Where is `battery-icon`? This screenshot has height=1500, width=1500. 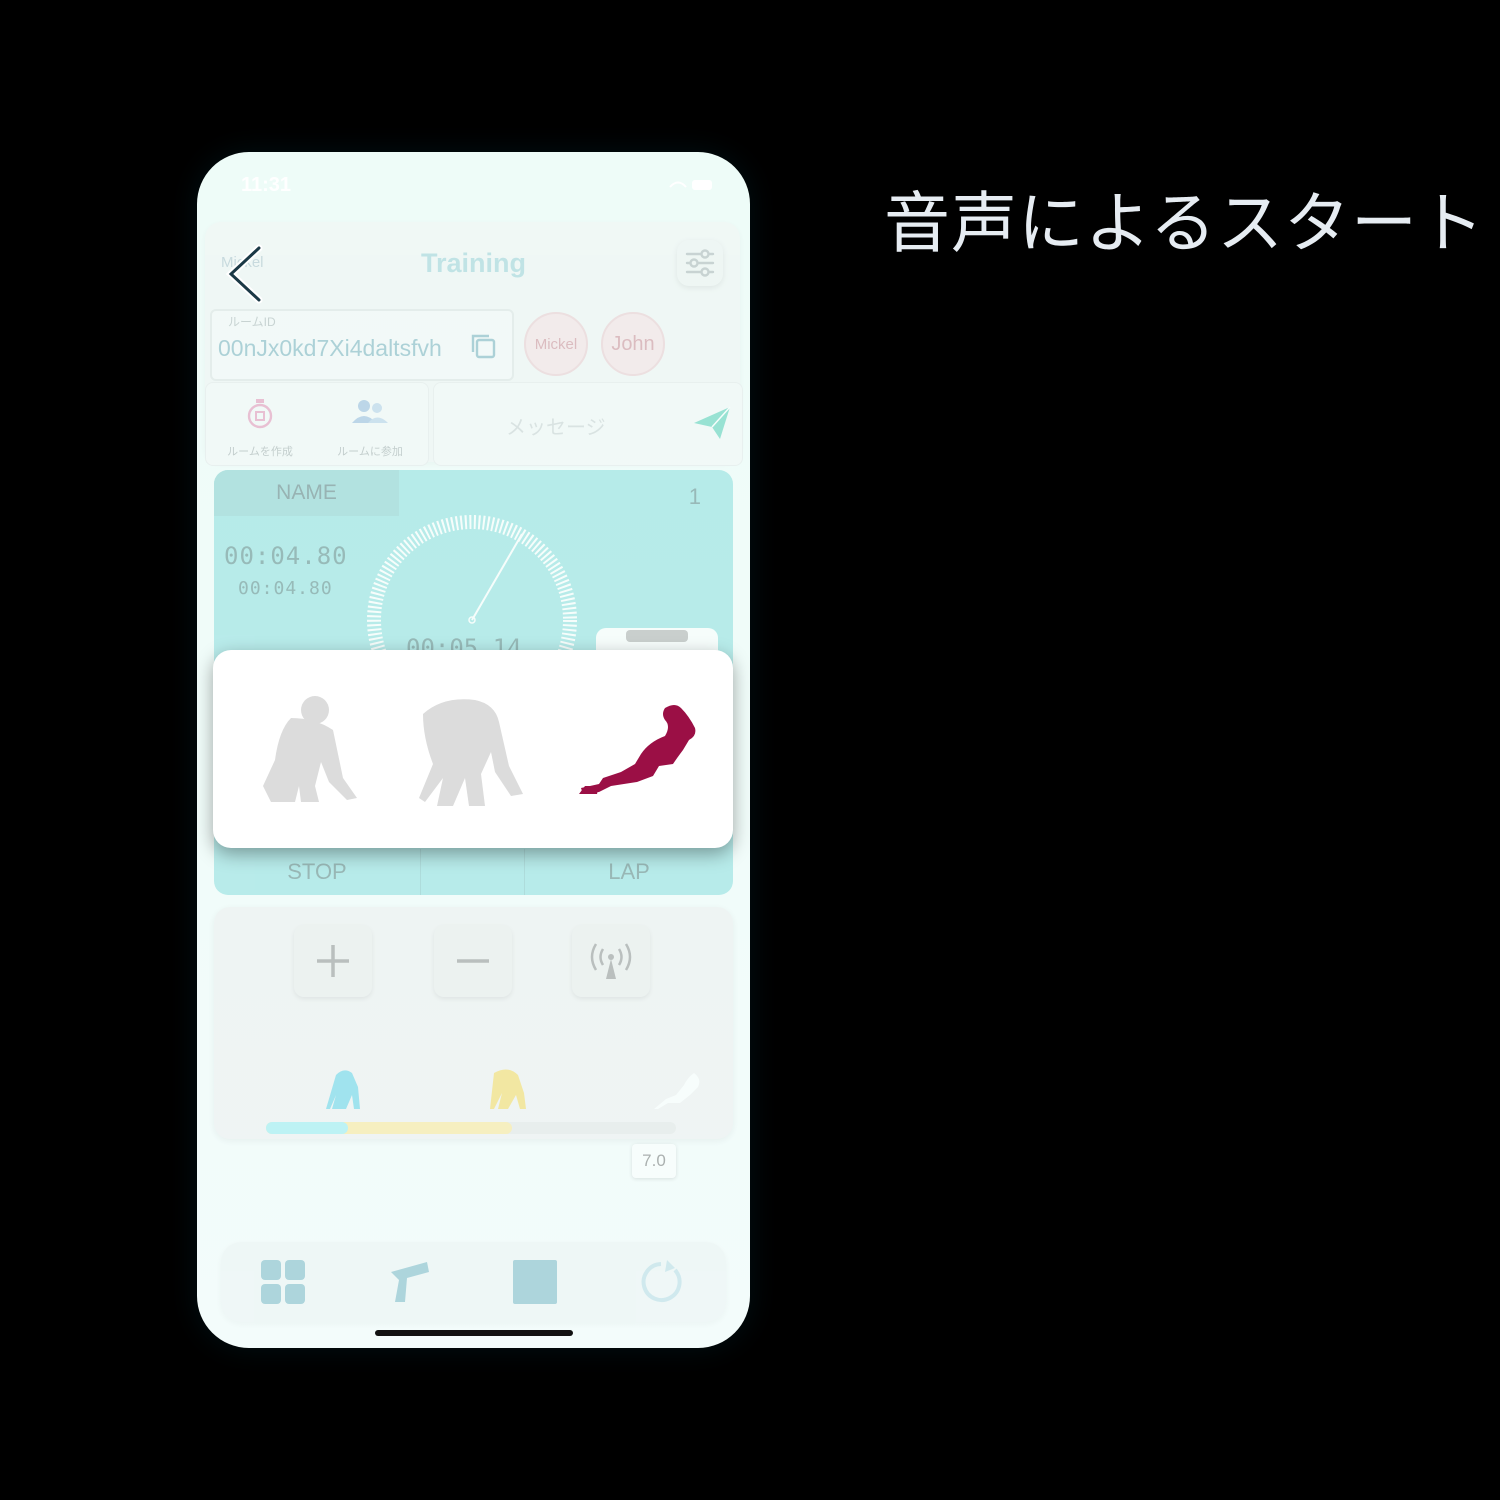
battery-icon is located at coordinates (690, 185).